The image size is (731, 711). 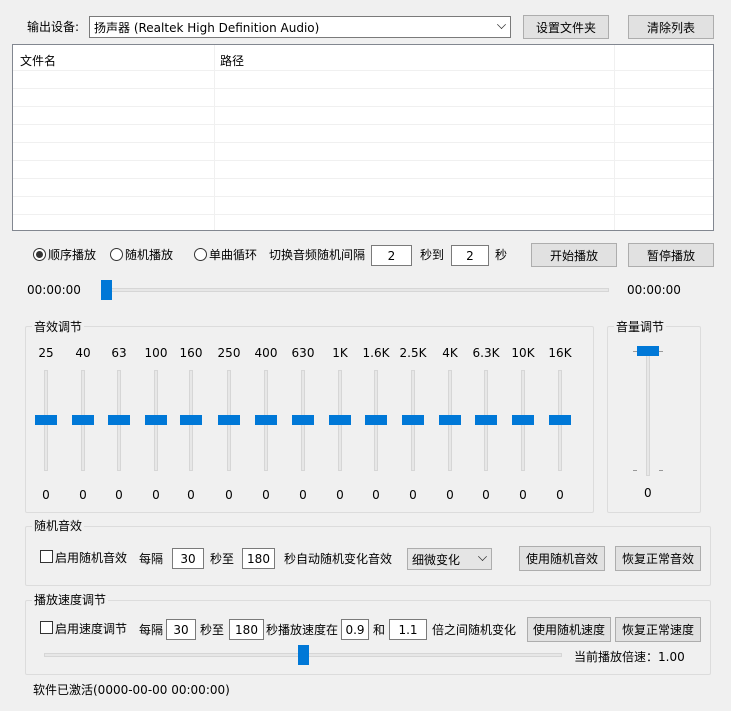 I want to click on eq-band-freq-label: 4K, so click(x=450, y=353).